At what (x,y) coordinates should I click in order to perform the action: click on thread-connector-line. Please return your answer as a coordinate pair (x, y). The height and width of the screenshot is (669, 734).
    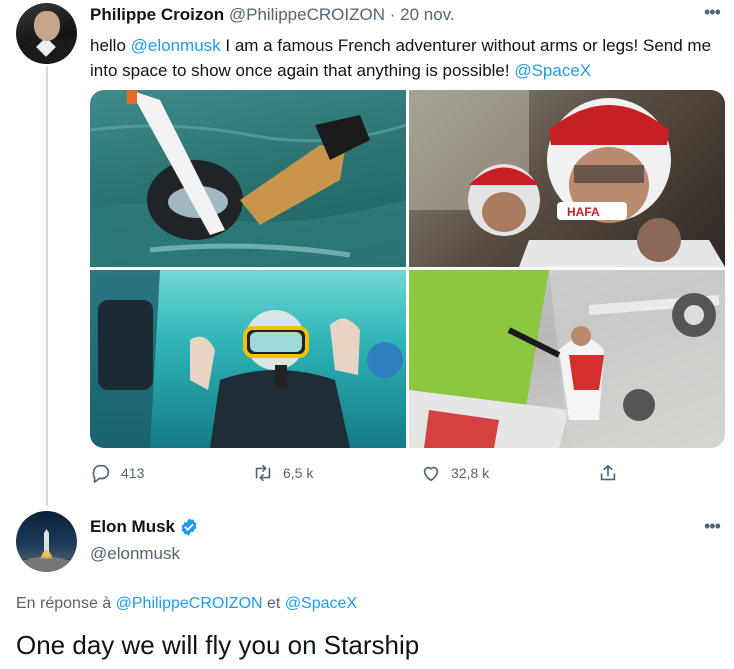
    Looking at the image, I should click on (47, 286).